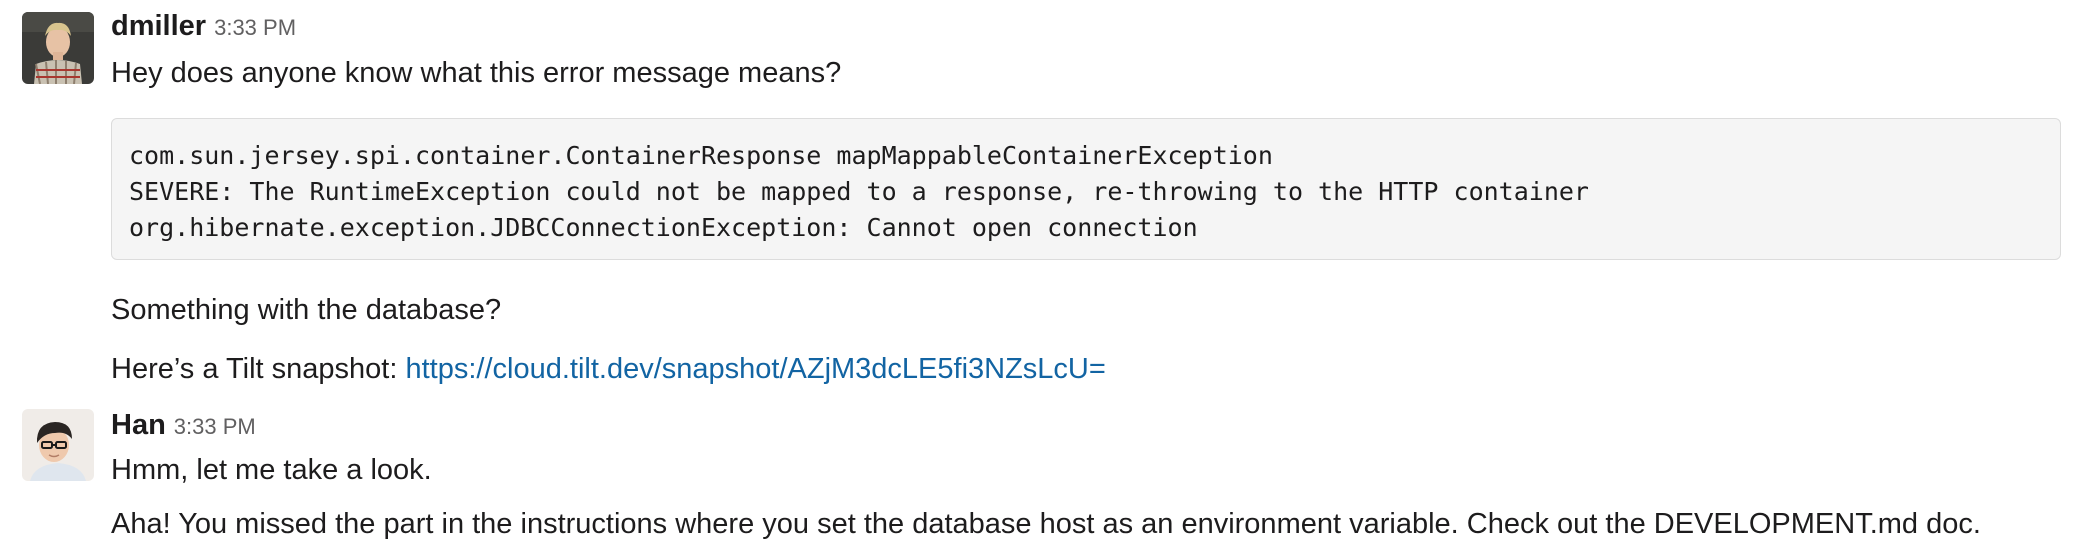  I want to click on message-header: dmiller 3:33 PM, so click(203, 26).